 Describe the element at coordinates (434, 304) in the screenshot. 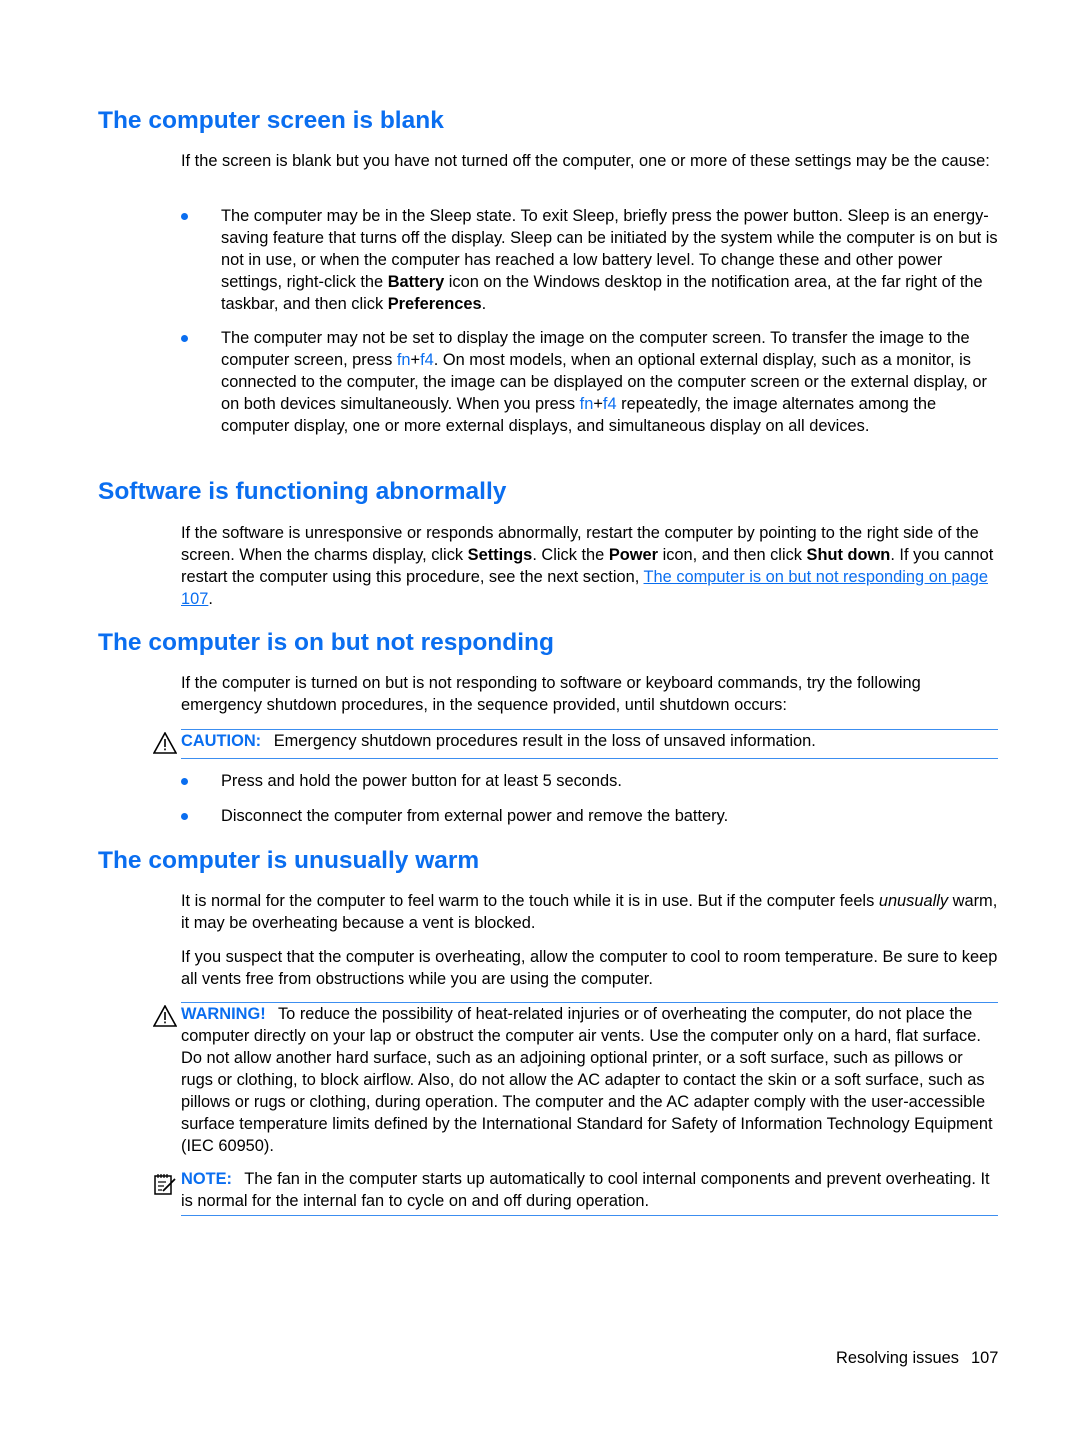

I see `term-preferences: Preferences` at that location.